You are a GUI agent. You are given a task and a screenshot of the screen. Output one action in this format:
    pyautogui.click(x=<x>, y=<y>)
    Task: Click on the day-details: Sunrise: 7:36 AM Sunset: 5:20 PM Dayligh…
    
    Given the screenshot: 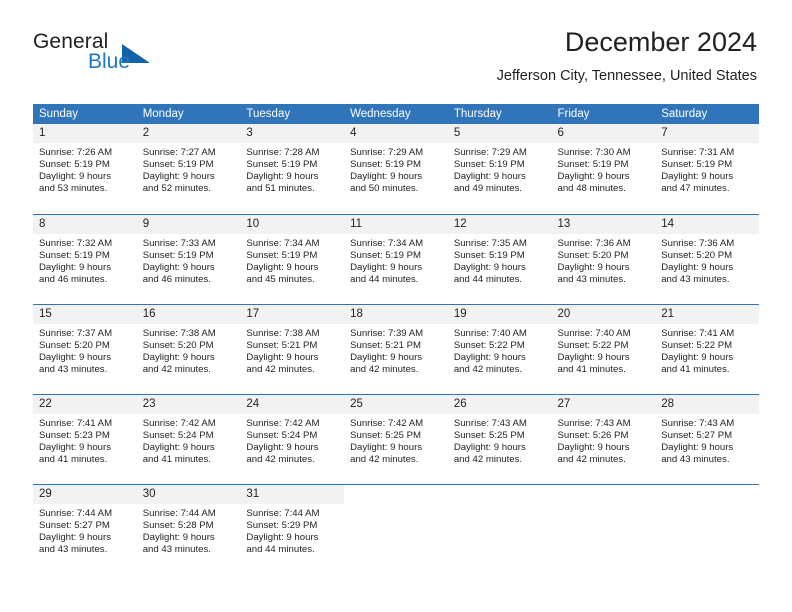 What is the action you would take?
    pyautogui.click(x=604, y=260)
    